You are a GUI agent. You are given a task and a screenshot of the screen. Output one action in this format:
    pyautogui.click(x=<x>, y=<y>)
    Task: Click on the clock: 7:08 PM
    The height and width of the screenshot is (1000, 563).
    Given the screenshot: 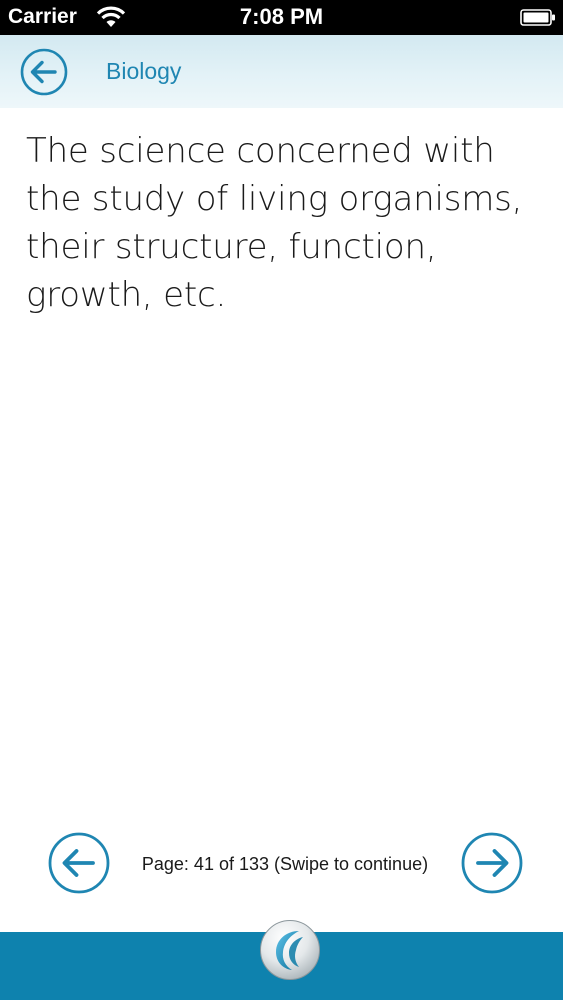 What is the action you would take?
    pyautogui.click(x=281, y=16)
    